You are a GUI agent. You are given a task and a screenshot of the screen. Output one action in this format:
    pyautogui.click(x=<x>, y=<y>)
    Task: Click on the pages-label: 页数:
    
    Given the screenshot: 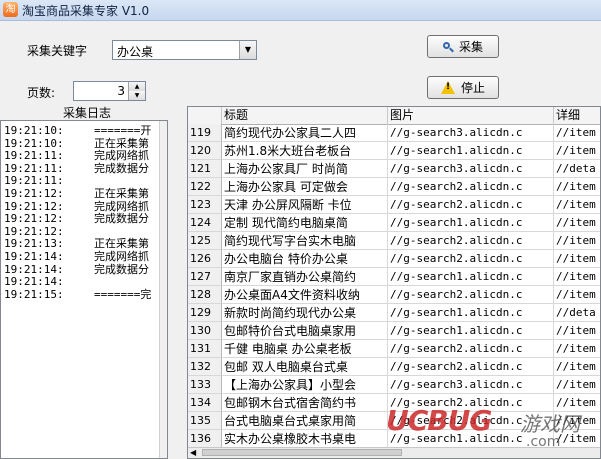 What is the action you would take?
    pyautogui.click(x=41, y=93)
    